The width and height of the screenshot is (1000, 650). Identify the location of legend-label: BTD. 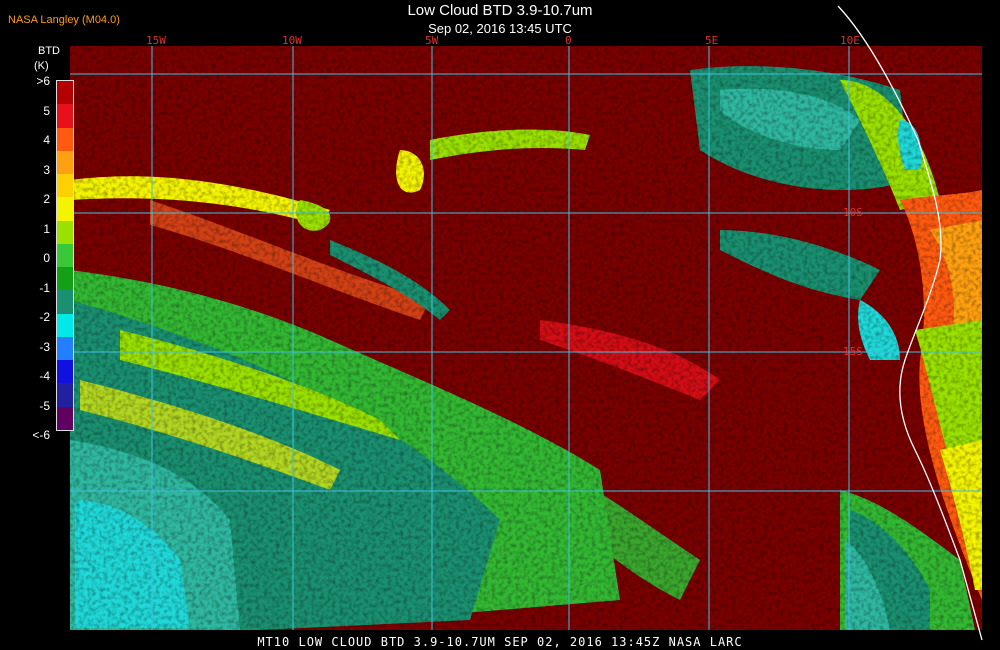
(49, 51).